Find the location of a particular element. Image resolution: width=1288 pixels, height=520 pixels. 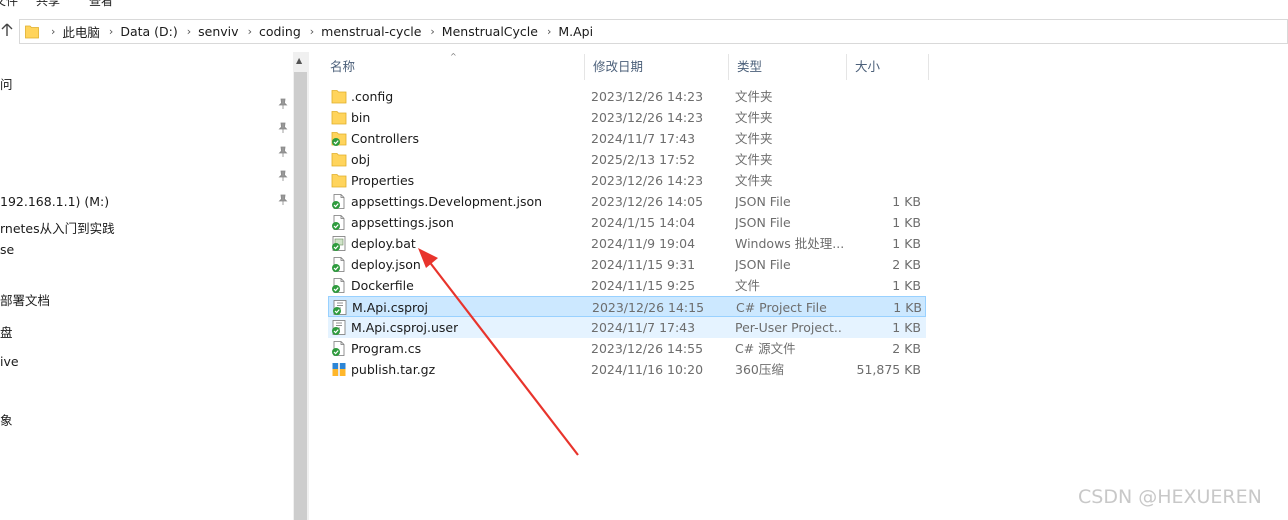

nav-item: 盘 is located at coordinates (6, 331).